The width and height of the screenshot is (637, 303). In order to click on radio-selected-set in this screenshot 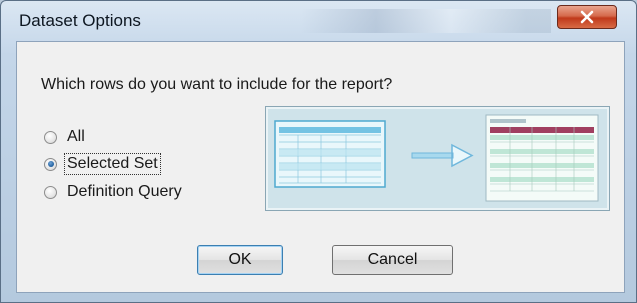, I will do `click(50, 164)`.